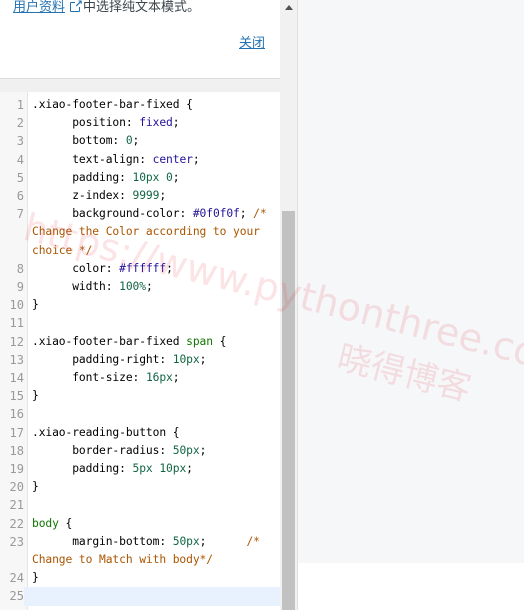  Describe the element at coordinates (172, 159) in the screenshot. I see `token-kw: center` at that location.